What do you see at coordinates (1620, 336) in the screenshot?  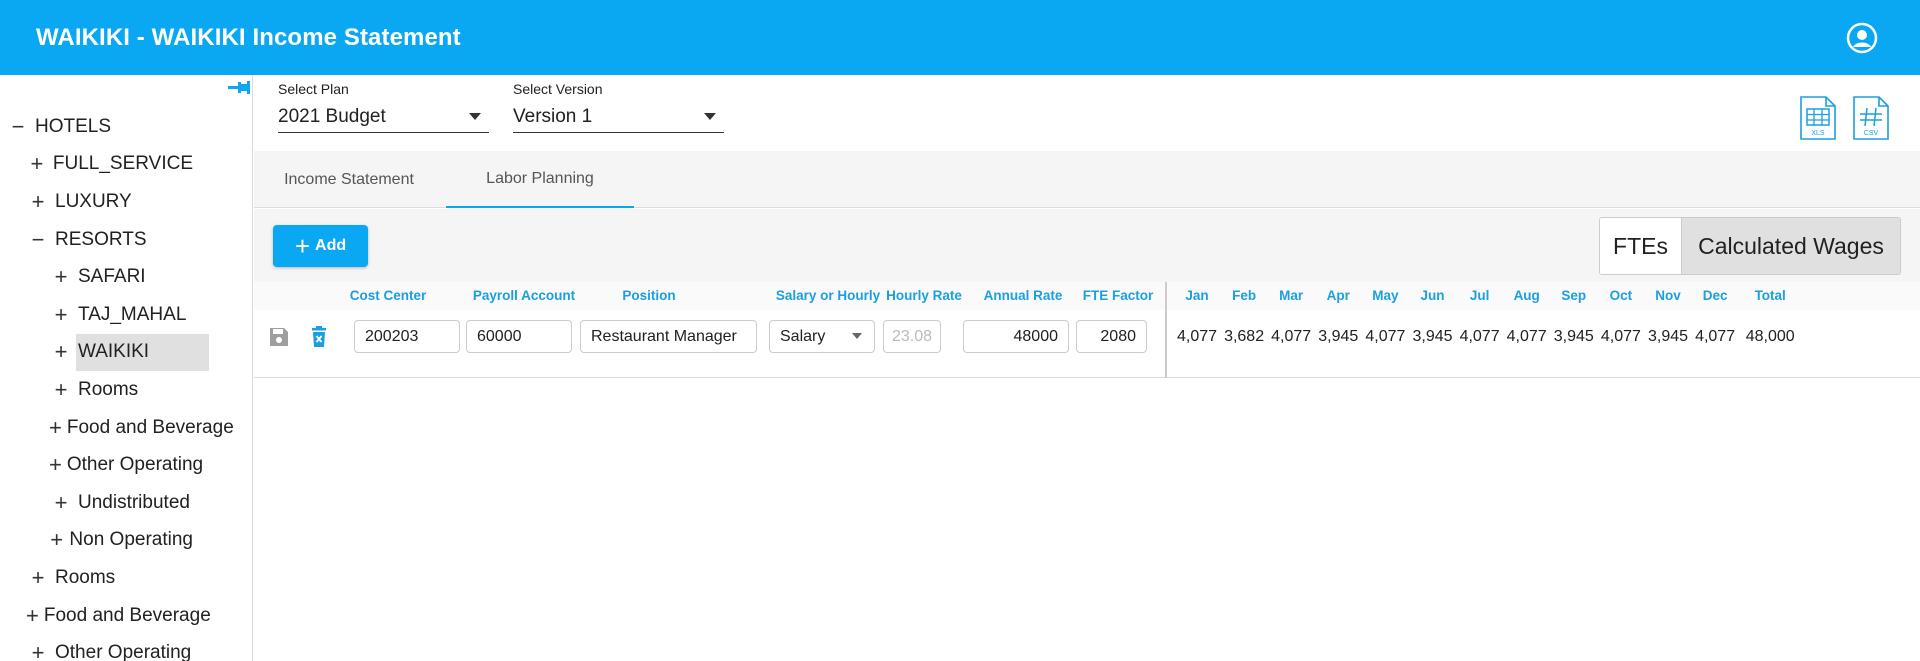 I see `month-value-oct: 4,077` at bounding box center [1620, 336].